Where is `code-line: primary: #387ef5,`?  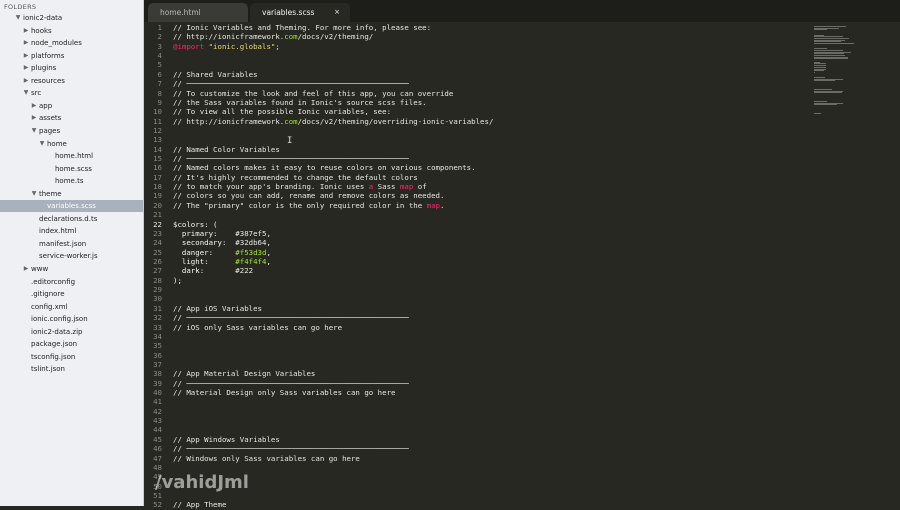 code-line: primary: #387ef5, is located at coordinates (222, 233).